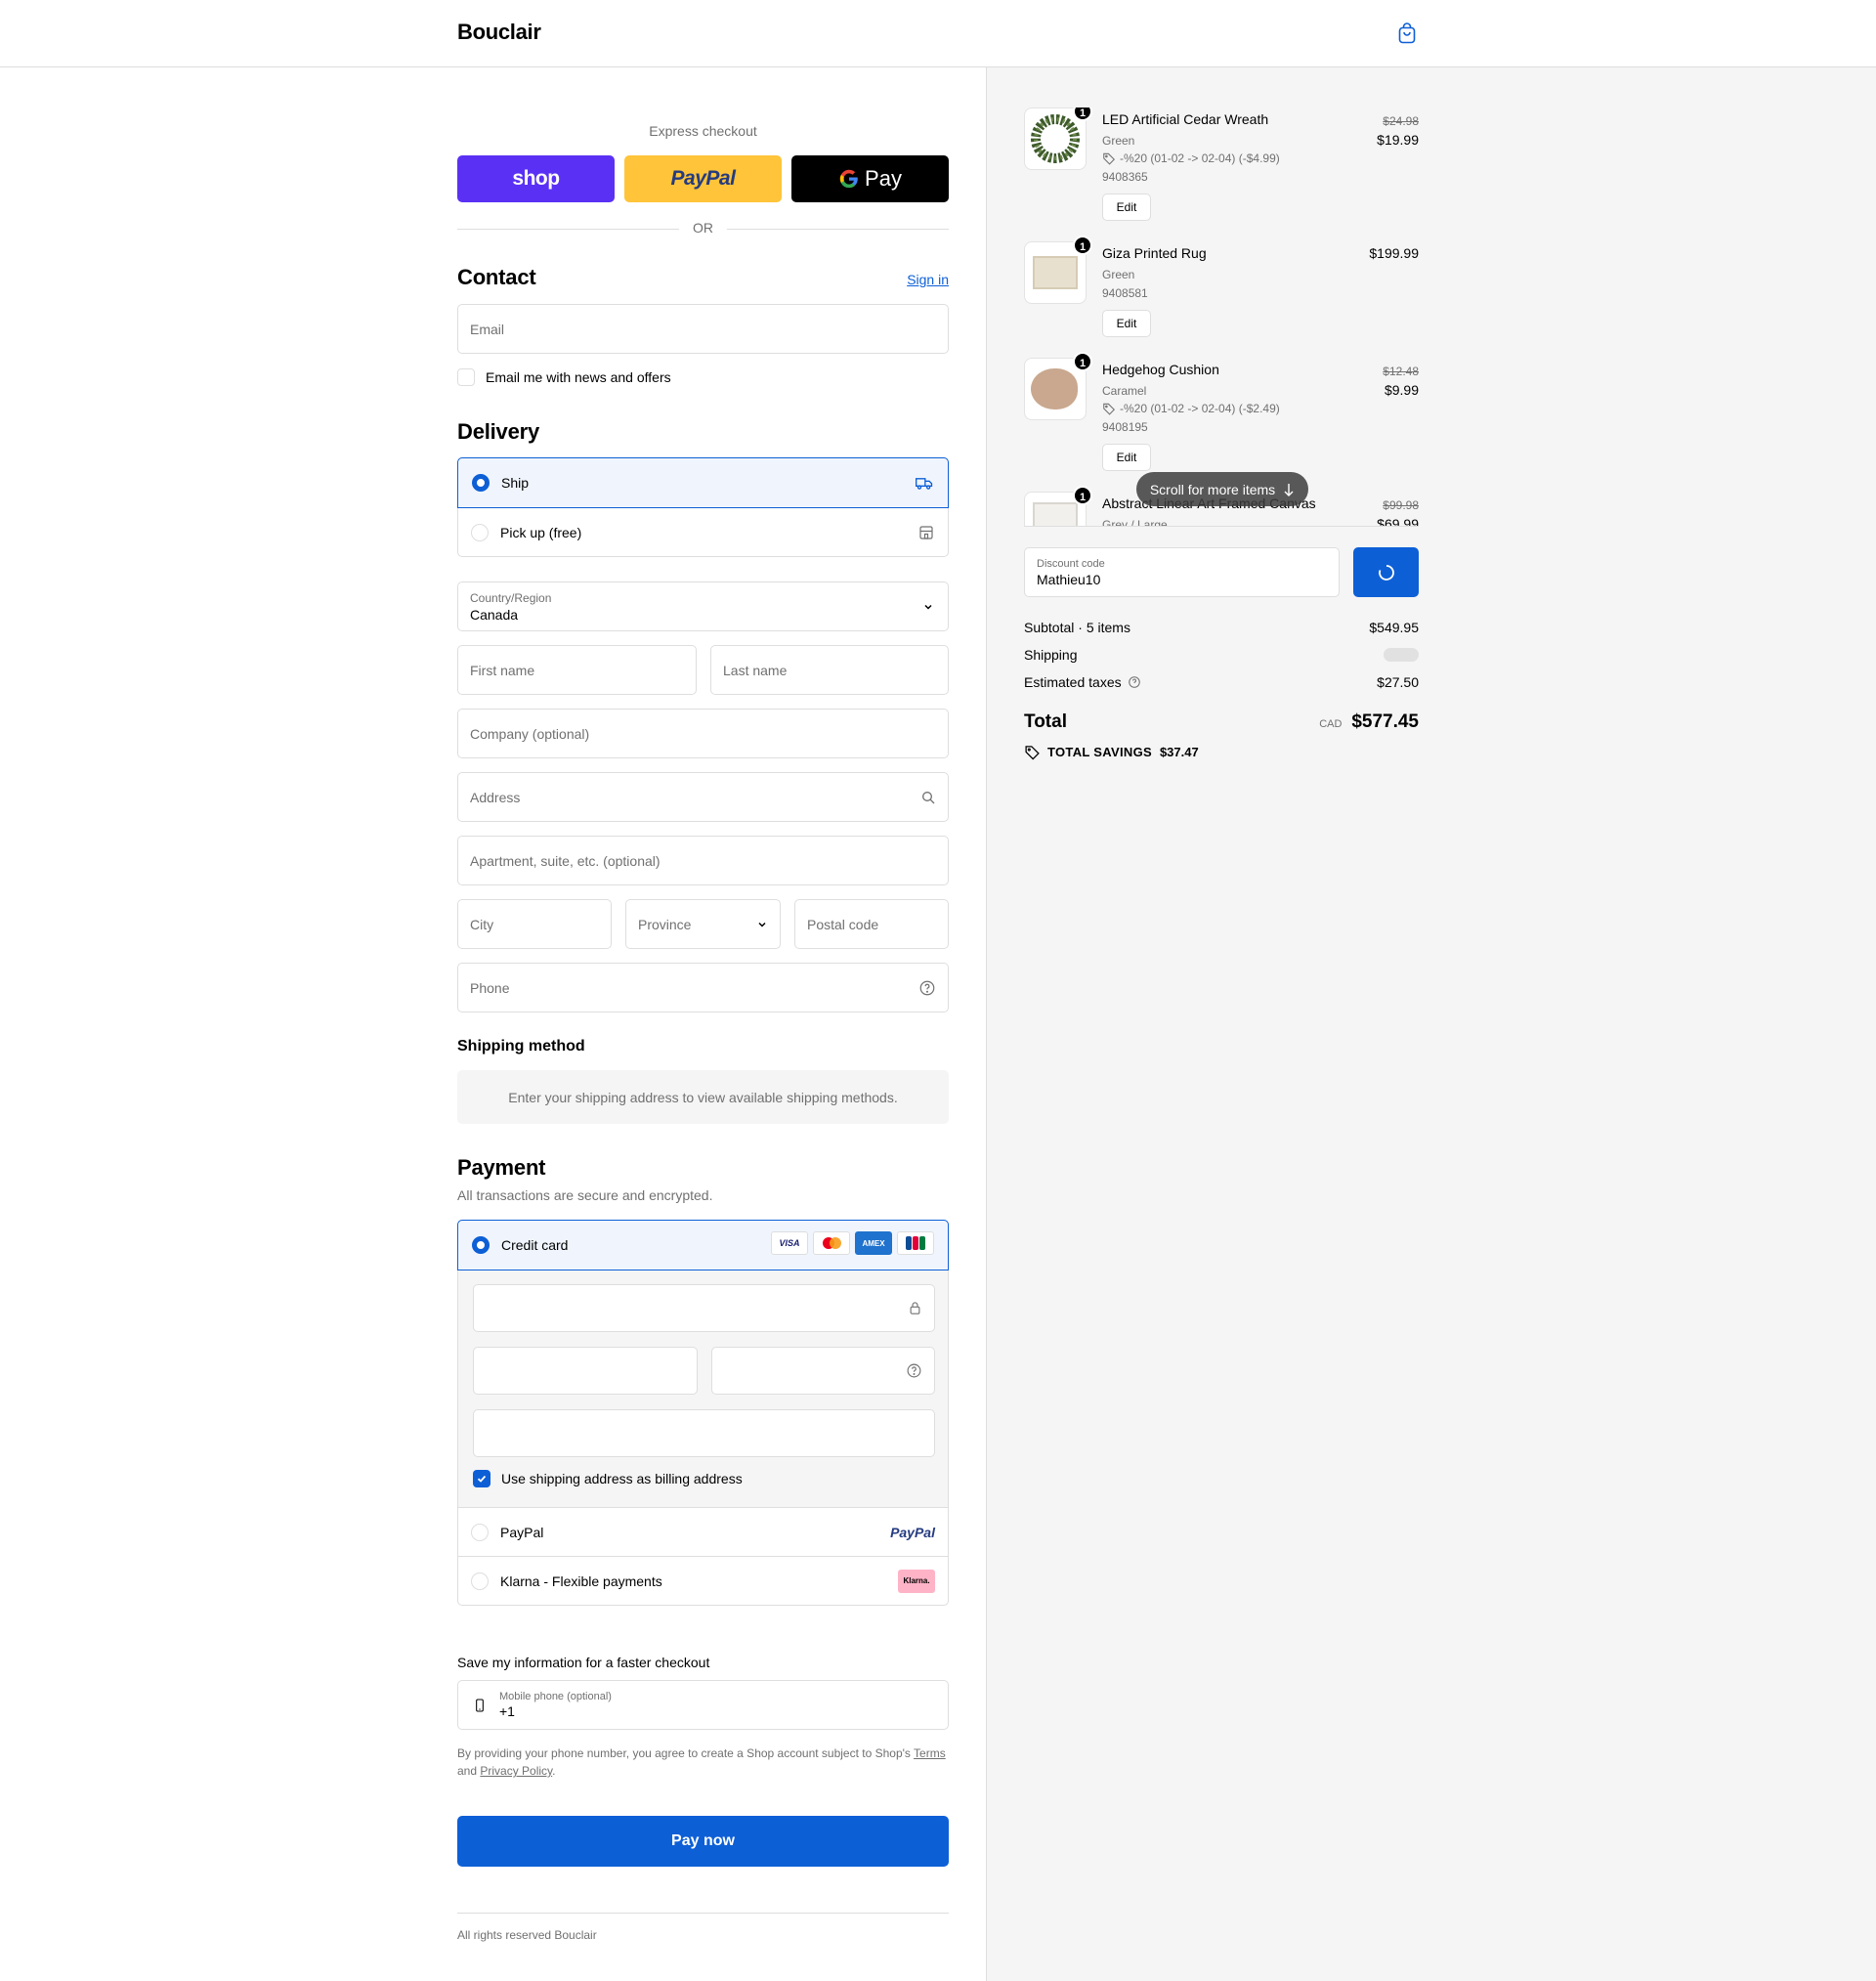 The width and height of the screenshot is (1876, 1981). Describe the element at coordinates (829, 670) in the screenshot. I see `last-name-field: Last name` at that location.